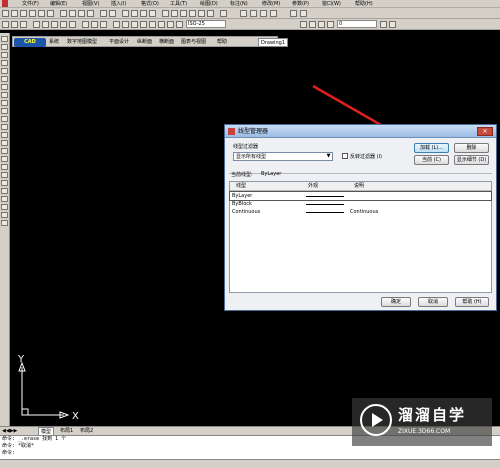 The height and width of the screenshot is (468, 500). Describe the element at coordinates (251, 157) in the screenshot. I see `filter-value: 显示所有线型` at that location.